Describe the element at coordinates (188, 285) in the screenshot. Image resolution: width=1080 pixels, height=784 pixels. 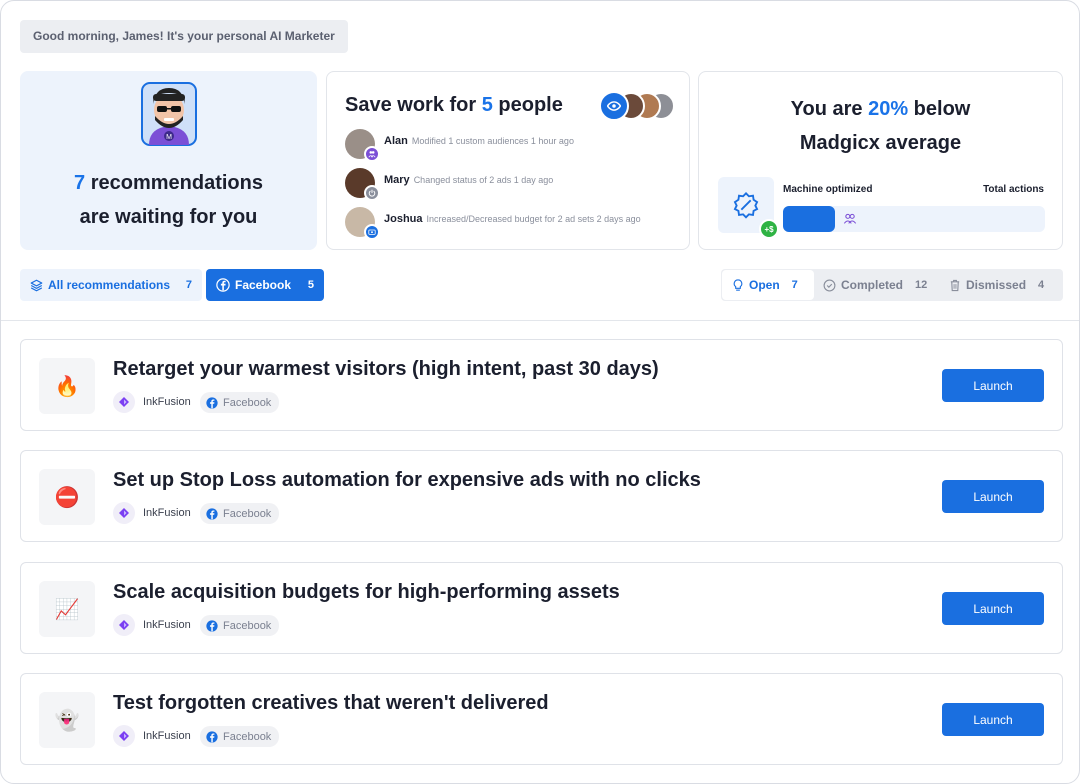
I see `tab-all-count: 7` at that location.